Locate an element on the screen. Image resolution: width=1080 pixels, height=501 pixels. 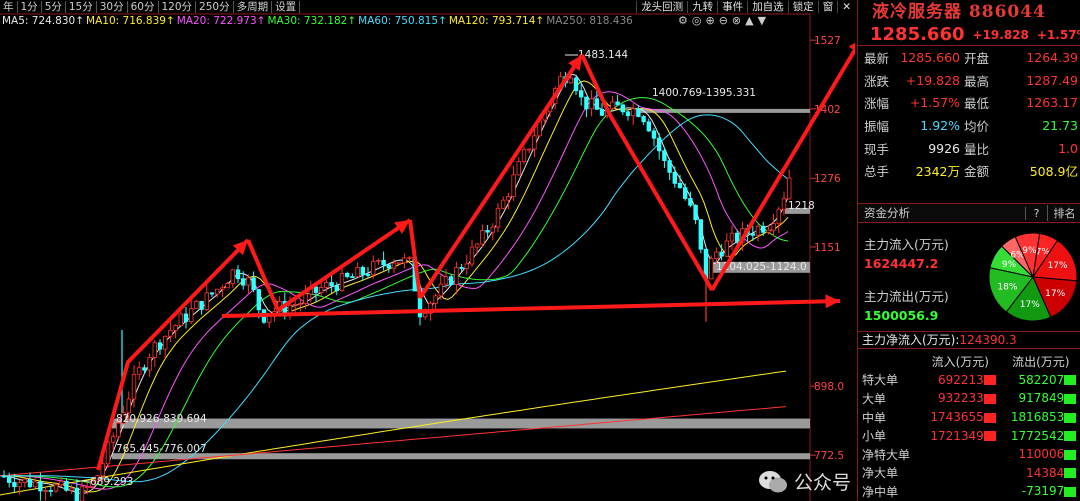
quote-label: 振幅 is located at coordinates (877, 126).